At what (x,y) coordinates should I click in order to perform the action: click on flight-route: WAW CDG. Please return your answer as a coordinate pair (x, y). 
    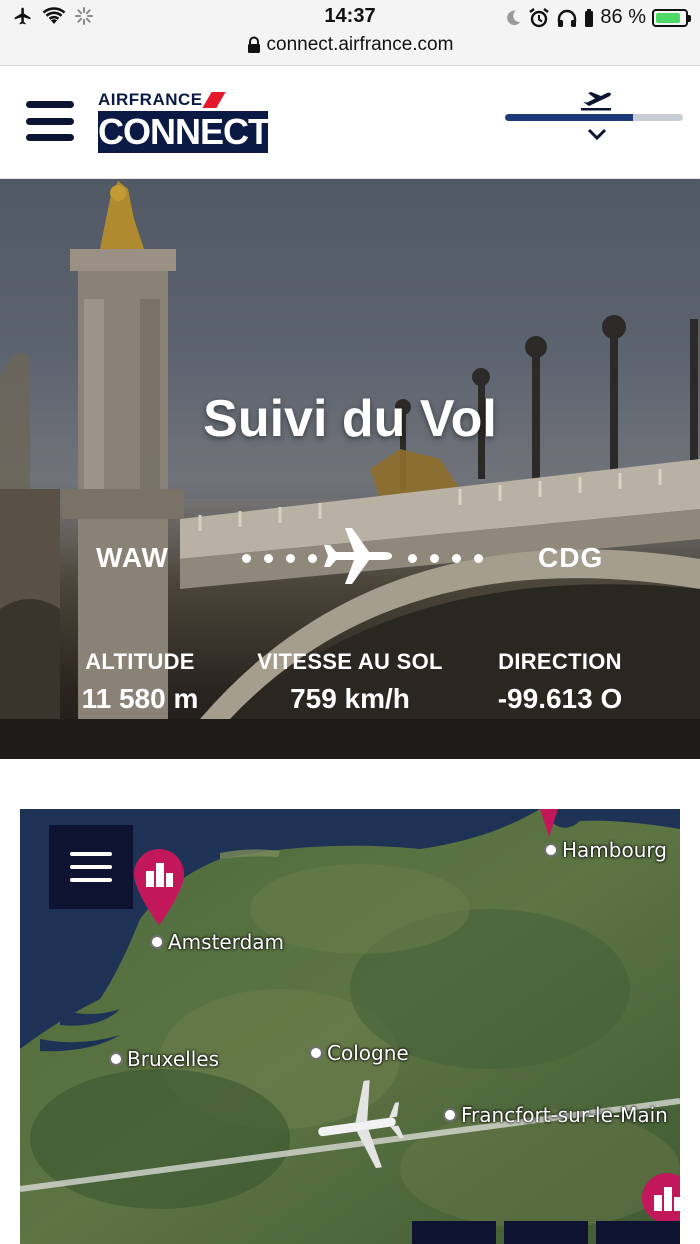
    Looking at the image, I should click on (350, 559).